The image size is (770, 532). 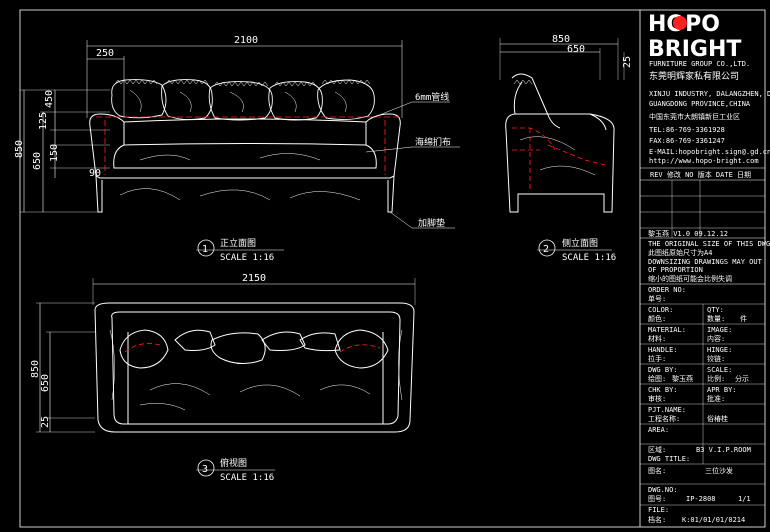 What do you see at coordinates (680, 23) in the screenshot?
I see `logo-red-dot` at bounding box center [680, 23].